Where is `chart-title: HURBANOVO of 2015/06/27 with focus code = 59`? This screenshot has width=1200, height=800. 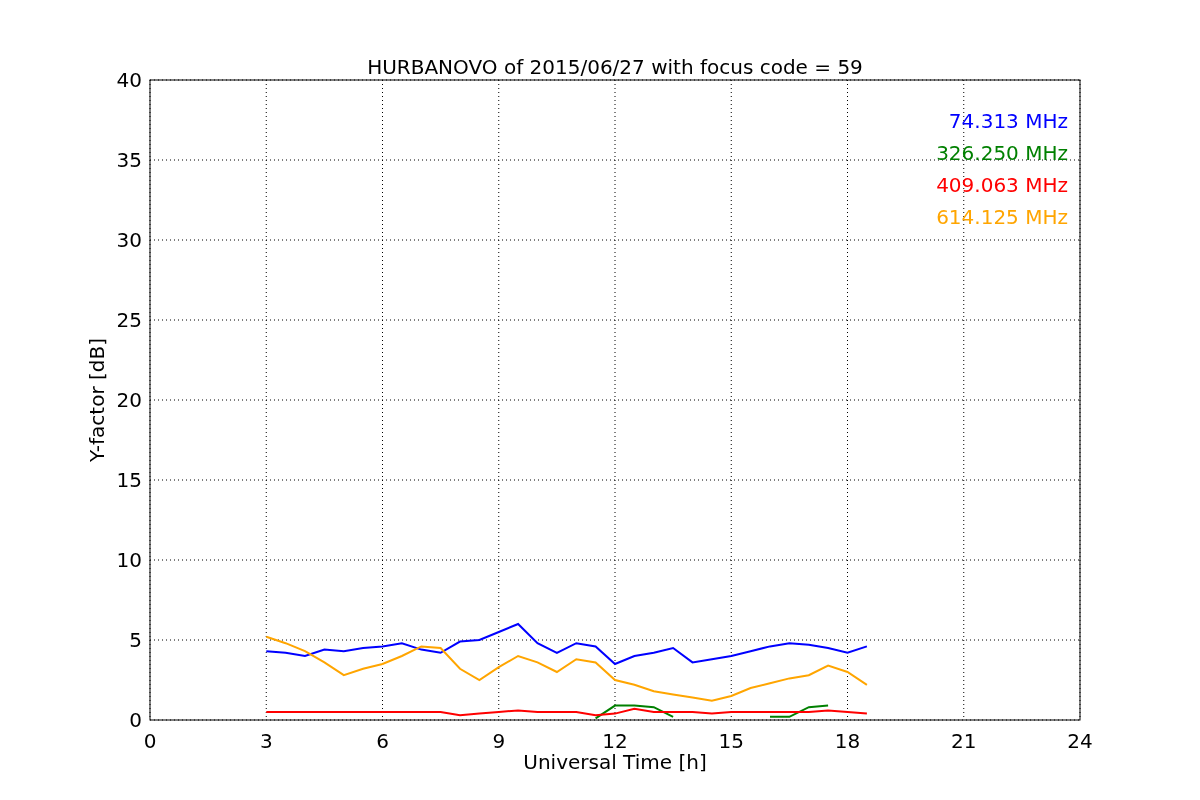 chart-title: HURBANOVO of 2015/06/27 with focus code = 59 is located at coordinates (615, 67).